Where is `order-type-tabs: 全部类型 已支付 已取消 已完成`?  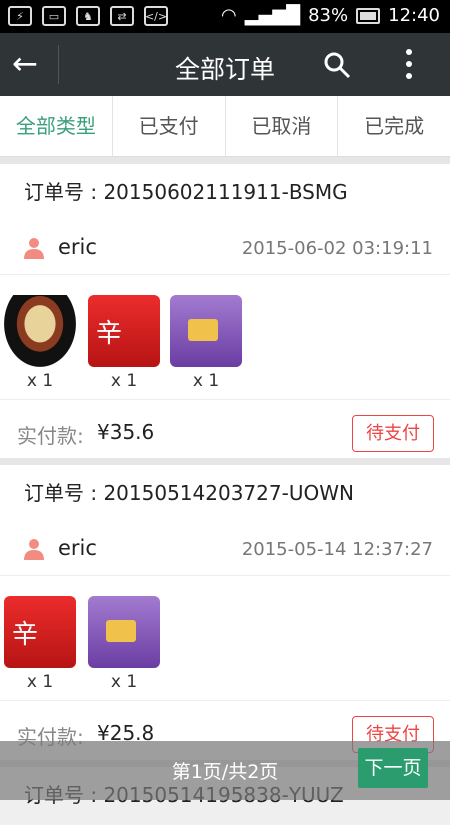
order-type-tabs: 全部类型 已支付 已取消 已完成 is located at coordinates (225, 126).